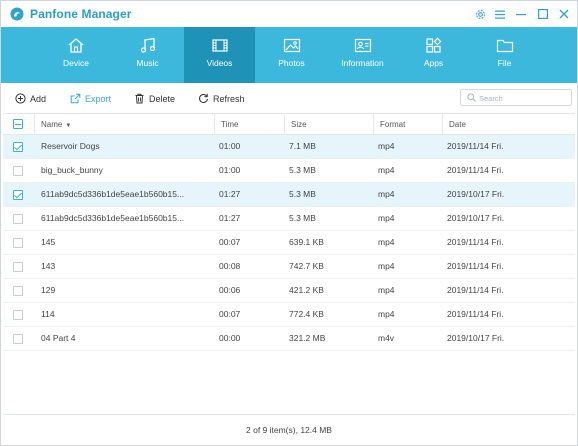 This screenshot has height=446, width=578. I want to click on nav-label: Information, so click(362, 63).